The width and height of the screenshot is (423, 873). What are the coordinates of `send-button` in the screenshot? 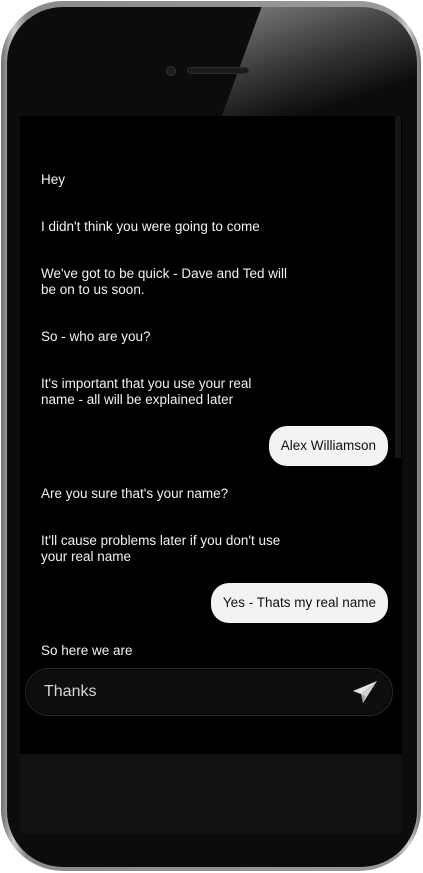 It's located at (365, 692).